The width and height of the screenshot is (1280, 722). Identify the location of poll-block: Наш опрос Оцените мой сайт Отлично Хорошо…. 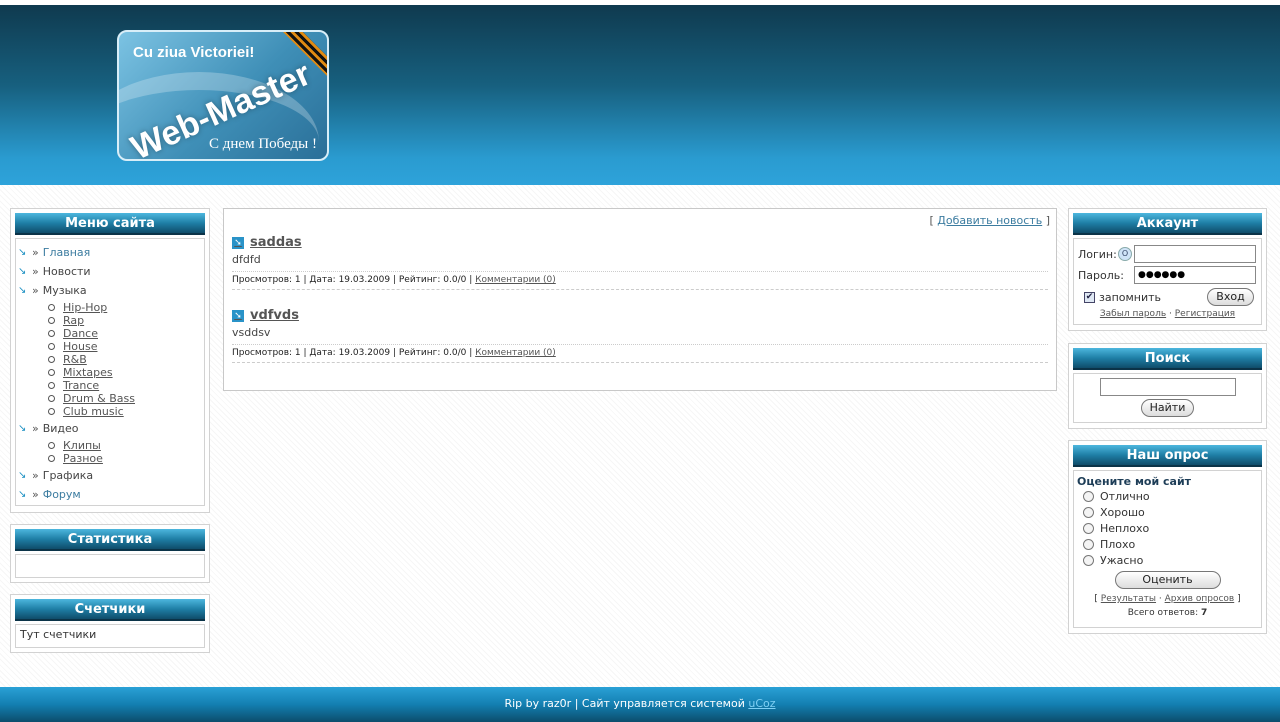
(1167, 537).